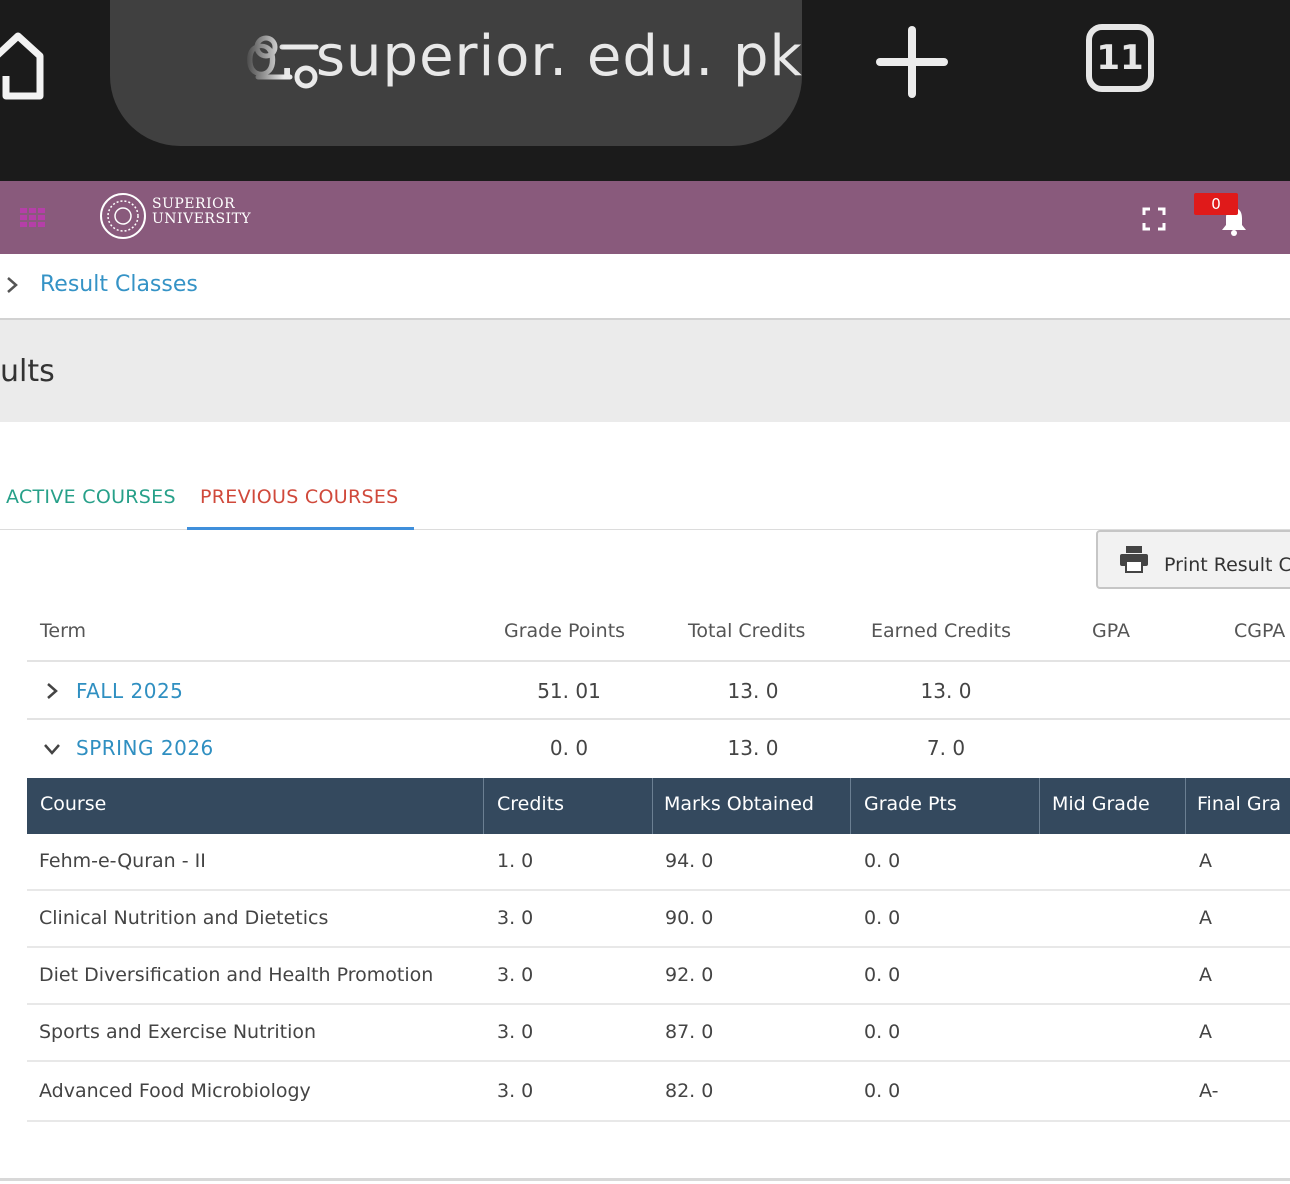 The width and height of the screenshot is (1290, 1184). Describe the element at coordinates (645, 371) in the screenshot. I see `page-title-bar: ults` at that location.